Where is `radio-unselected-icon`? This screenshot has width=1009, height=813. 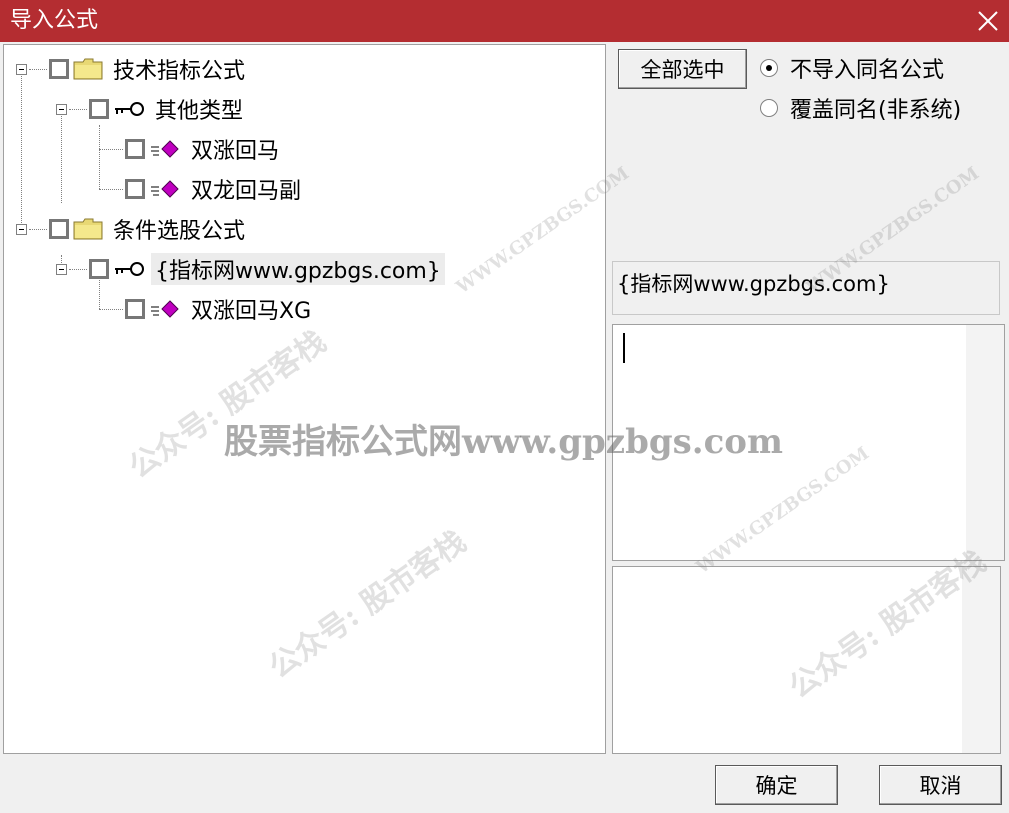 radio-unselected-icon is located at coordinates (769, 108).